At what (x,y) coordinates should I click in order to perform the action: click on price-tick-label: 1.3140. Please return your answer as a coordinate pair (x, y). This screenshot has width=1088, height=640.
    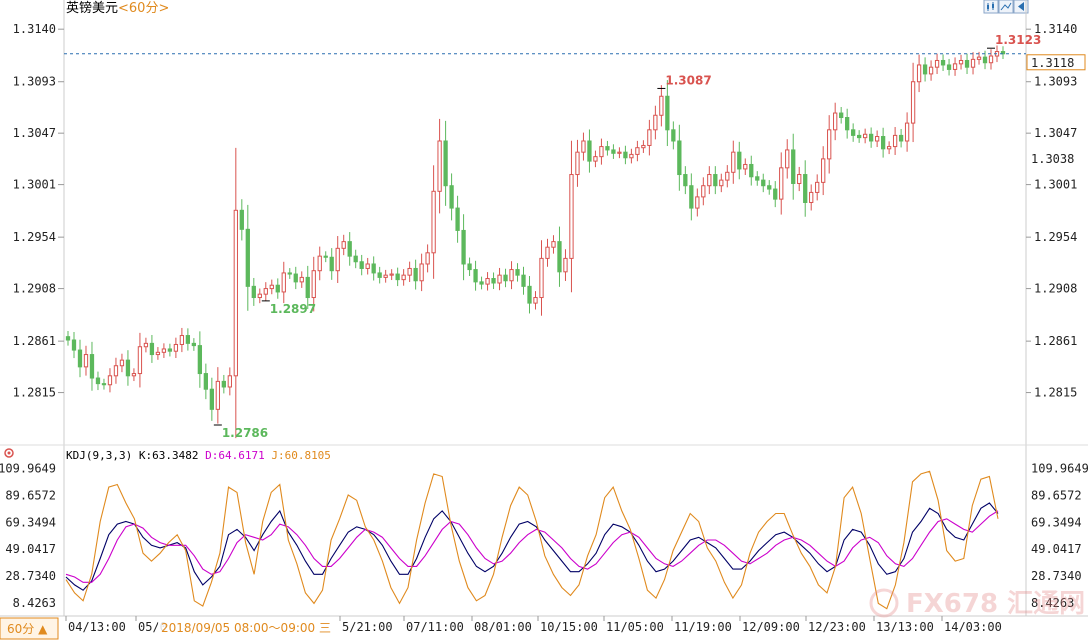
    Looking at the image, I should click on (34, 29).